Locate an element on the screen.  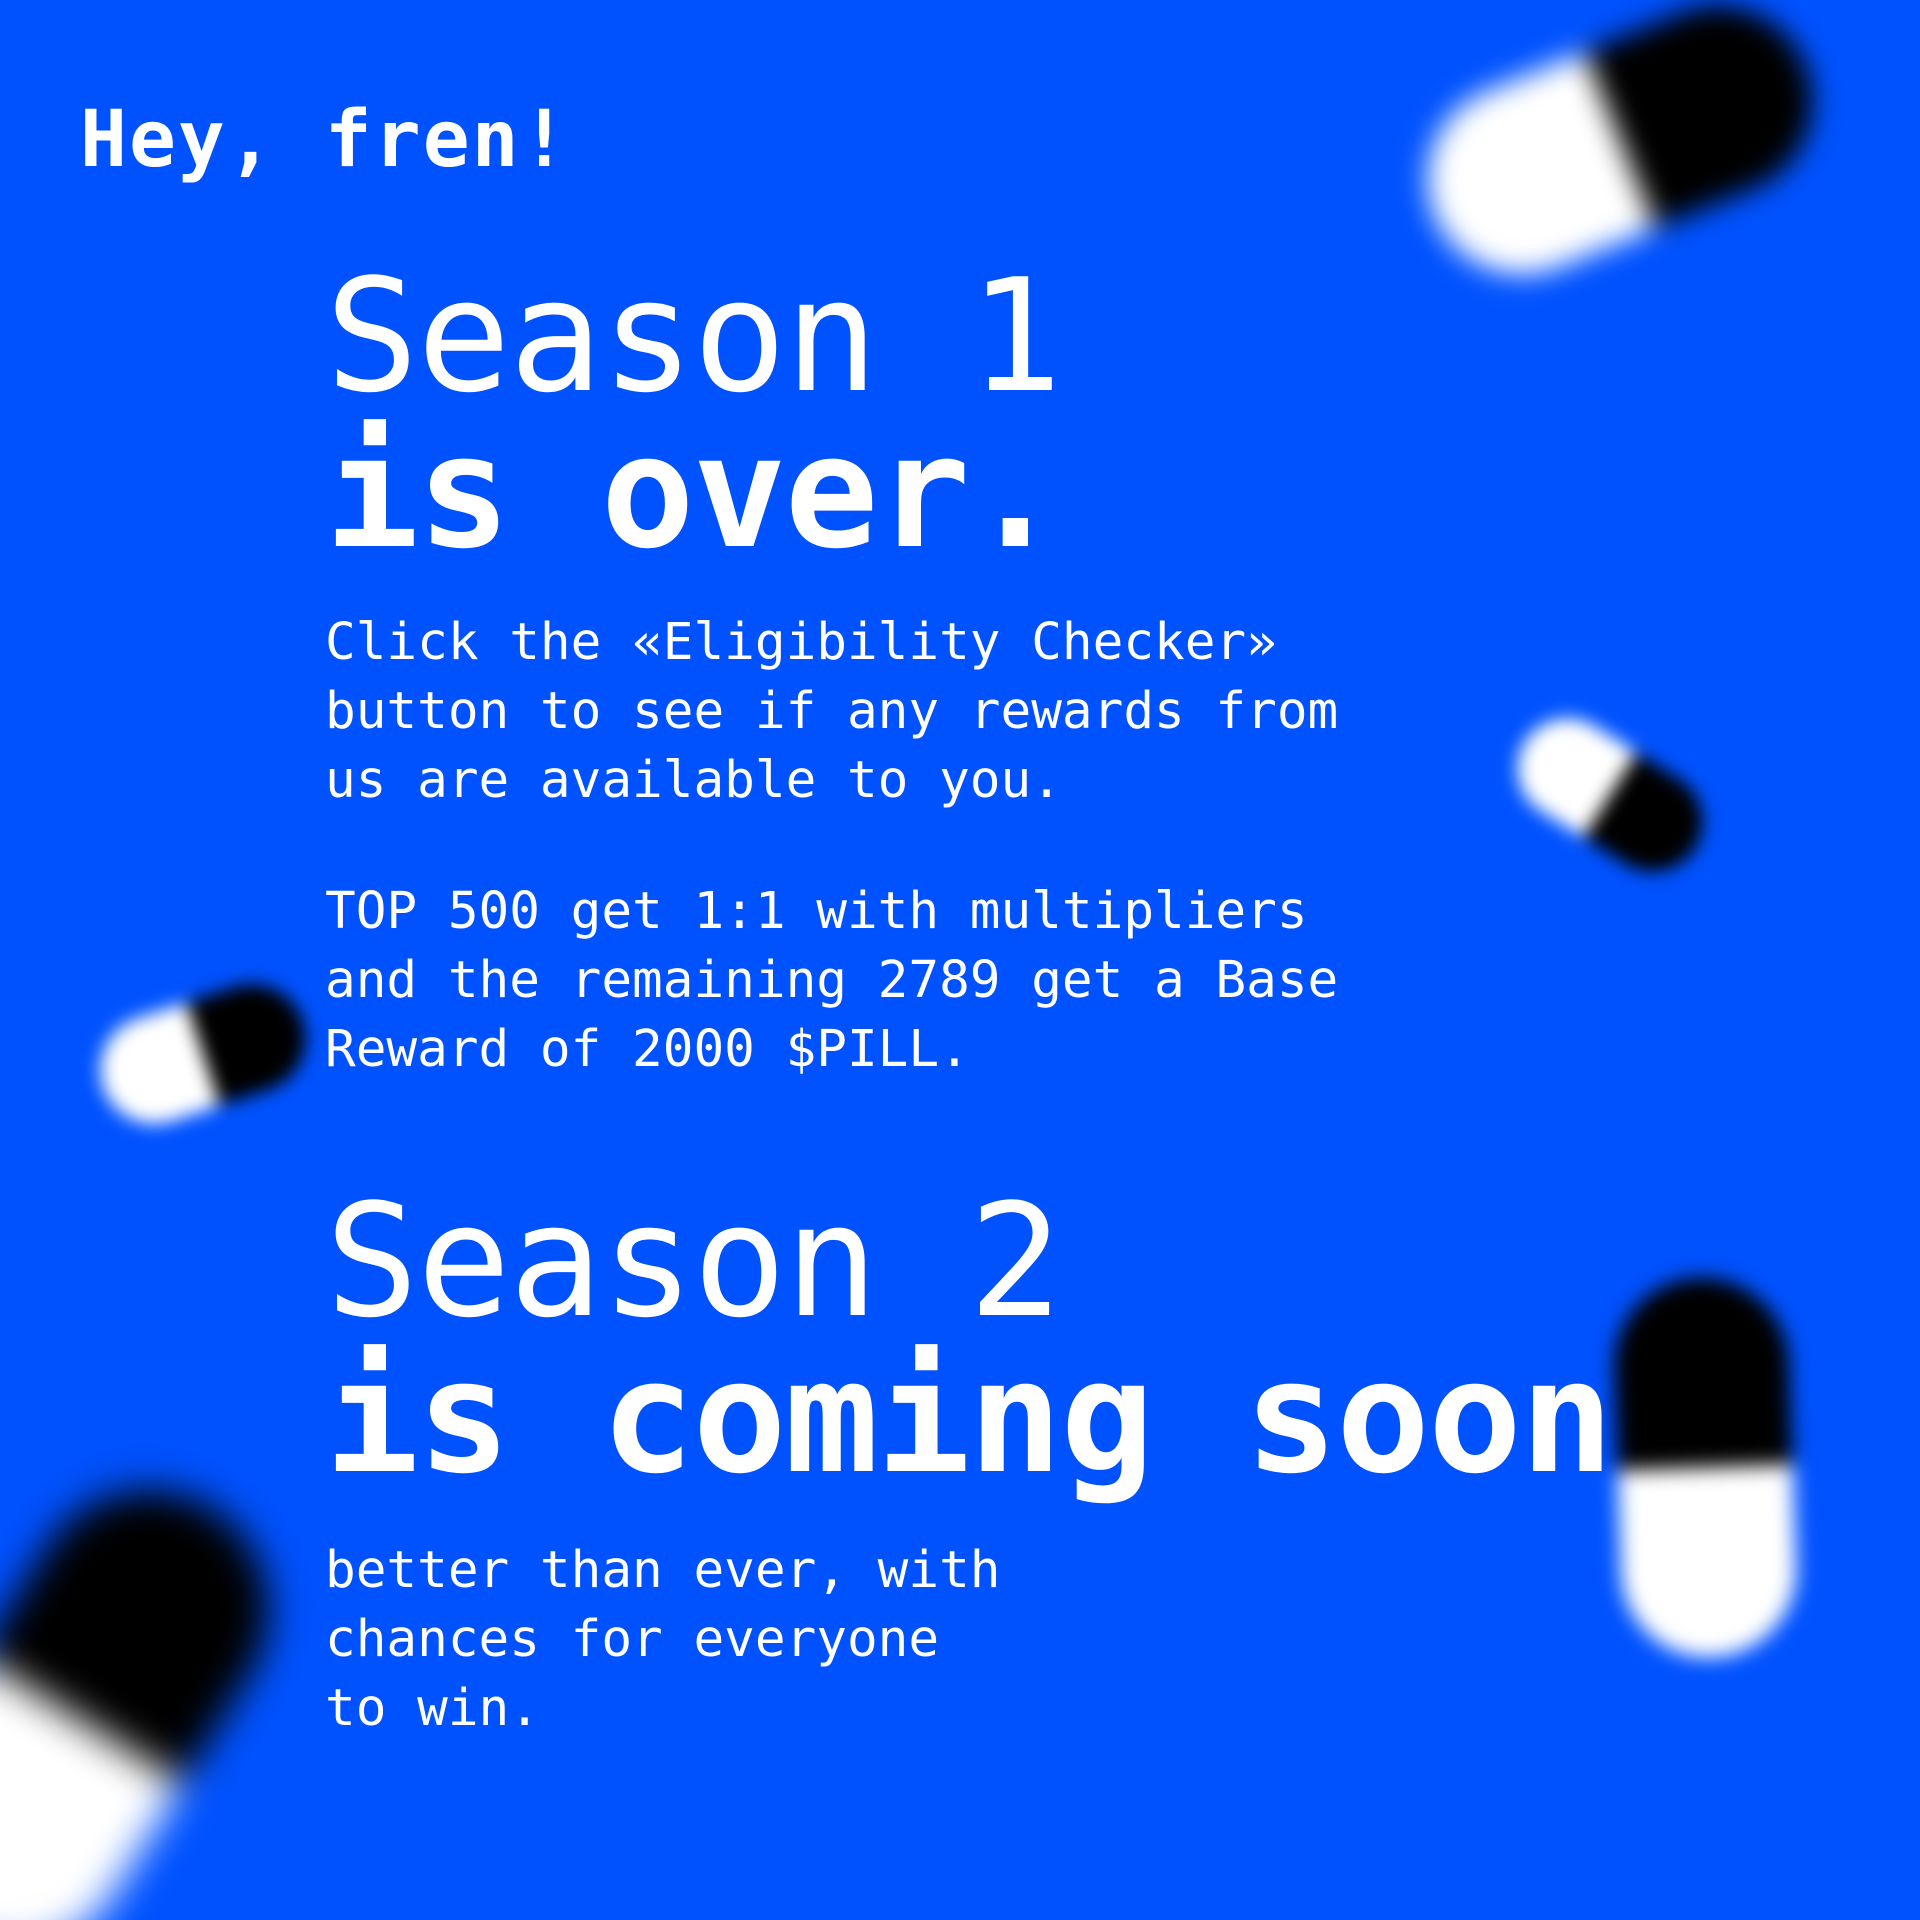
season1-status: is over. is located at coordinates (693, 492).